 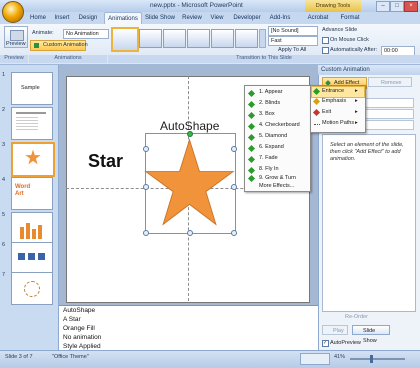 What do you see at coordinates (70, 357) in the screenshot?
I see `theme-name: "Office Theme"` at bounding box center [70, 357].